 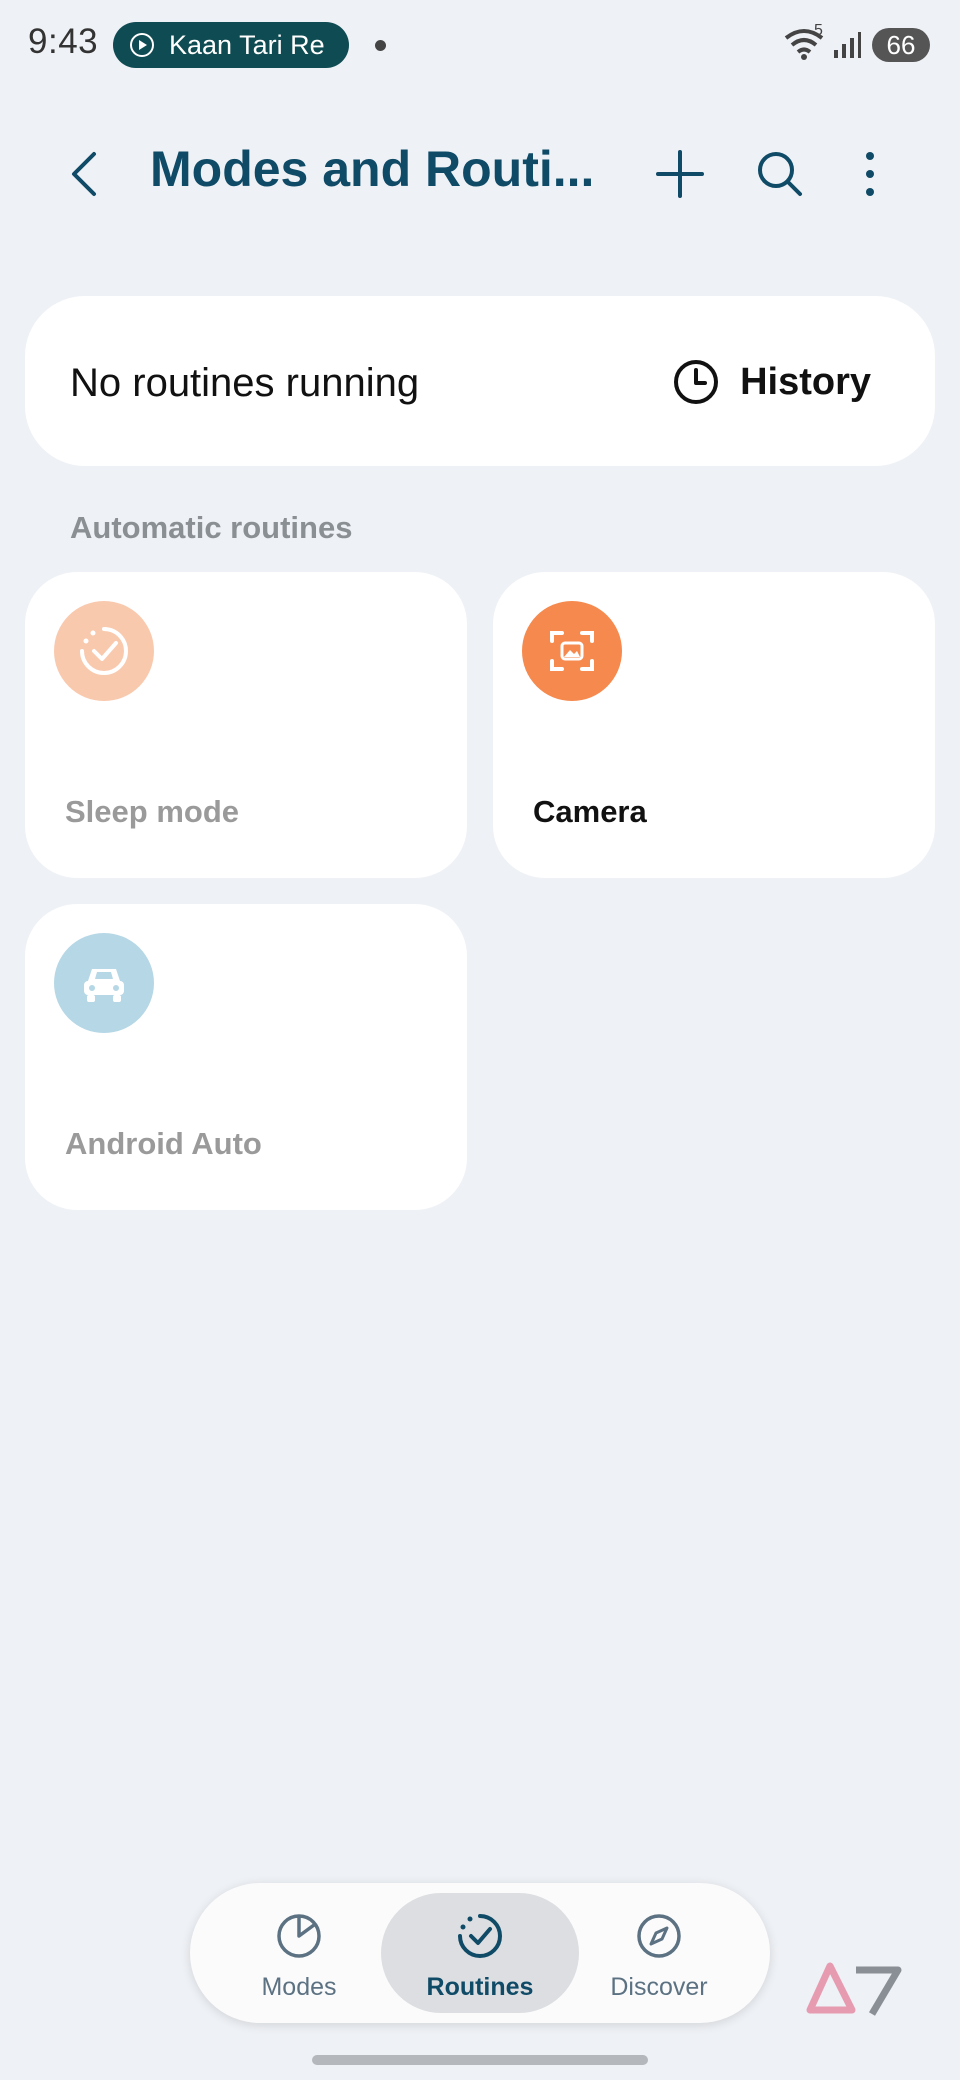 I want to click on routine-tile-camera: Camera, so click(x=714, y=725).